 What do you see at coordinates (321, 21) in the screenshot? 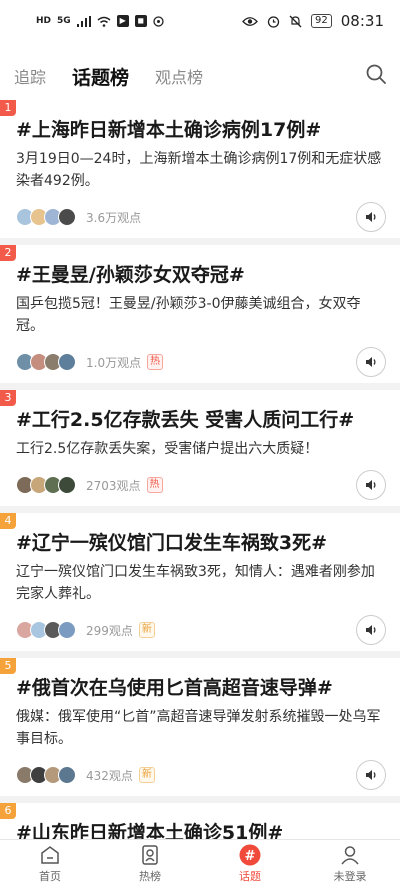
I see `battery-indicator: 92` at bounding box center [321, 21].